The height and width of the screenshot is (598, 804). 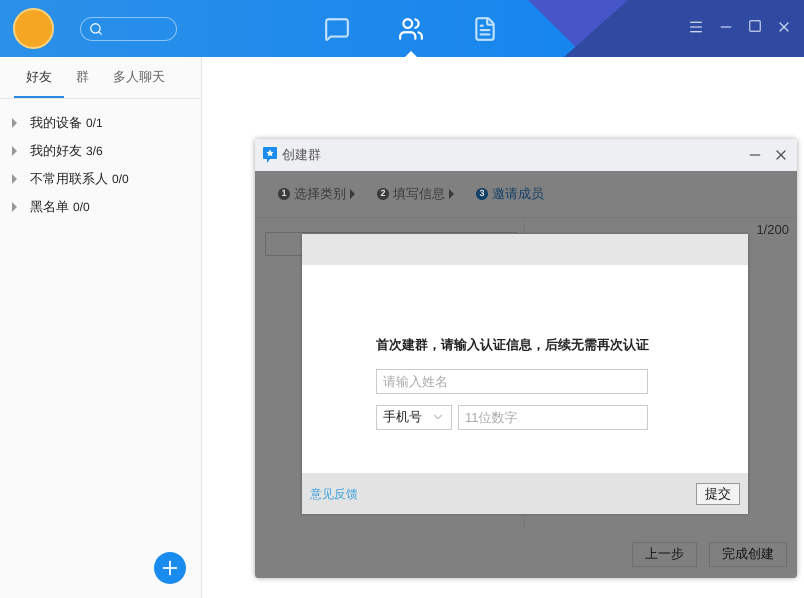 I want to click on contact-group: 我的设备 0/1, so click(x=100, y=123).